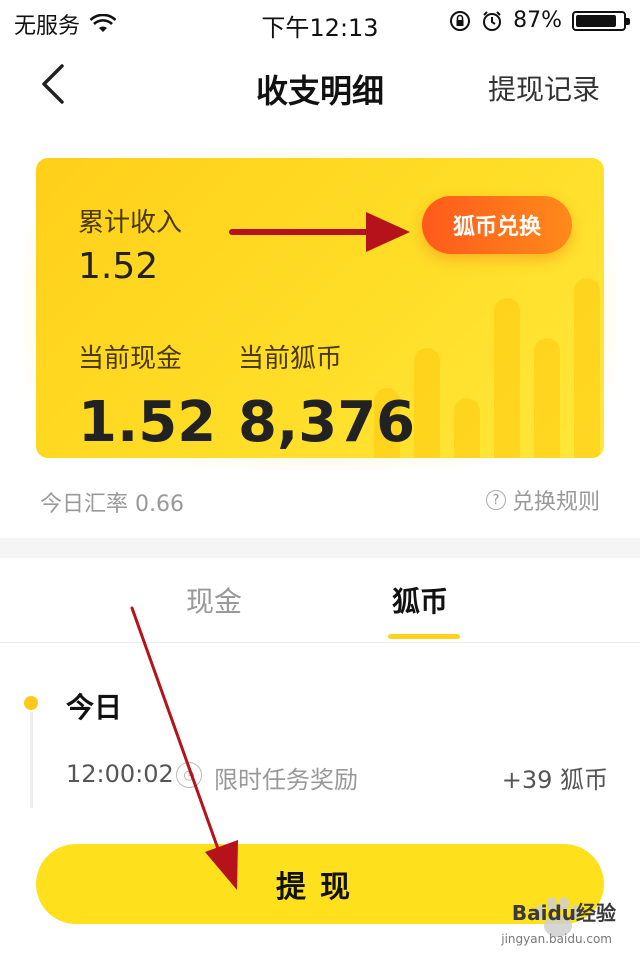  Describe the element at coordinates (554, 780) in the screenshot. I see `record-amount: +39 狐币` at that location.